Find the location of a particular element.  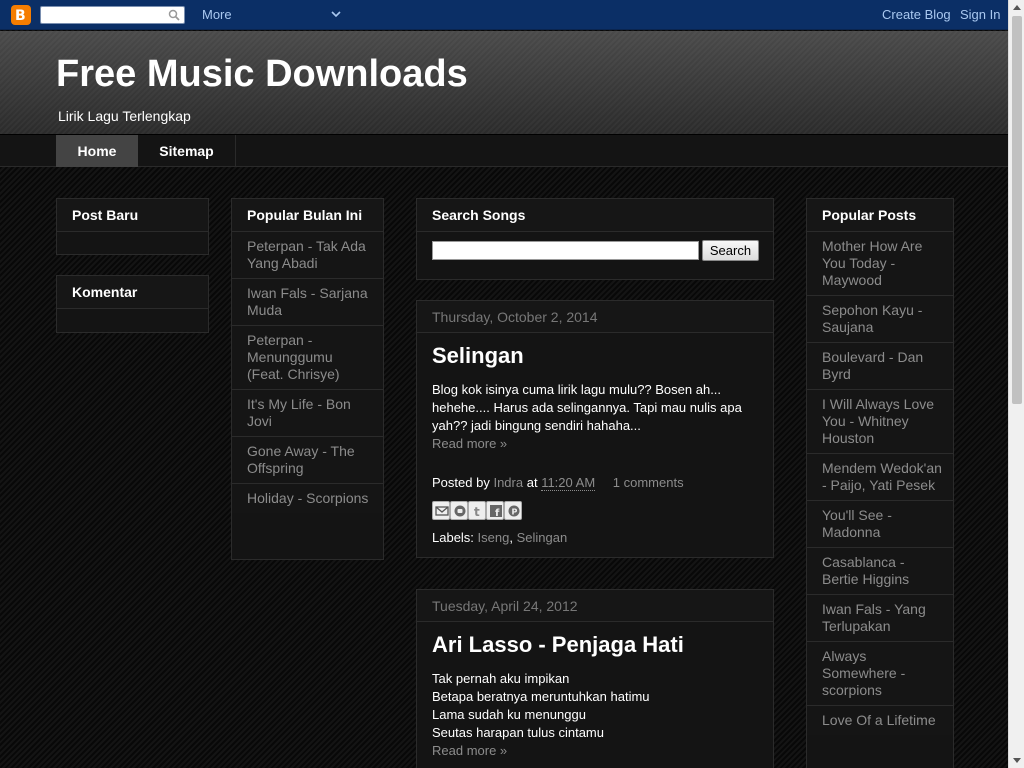

popular-post-item: Casablanca - Bertie Higgins is located at coordinates (880, 571).